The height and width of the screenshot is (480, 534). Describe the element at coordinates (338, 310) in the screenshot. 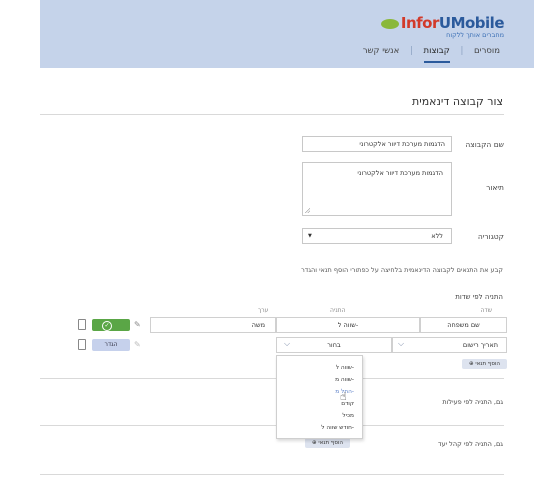

I see `col-header-condition: התניה` at that location.